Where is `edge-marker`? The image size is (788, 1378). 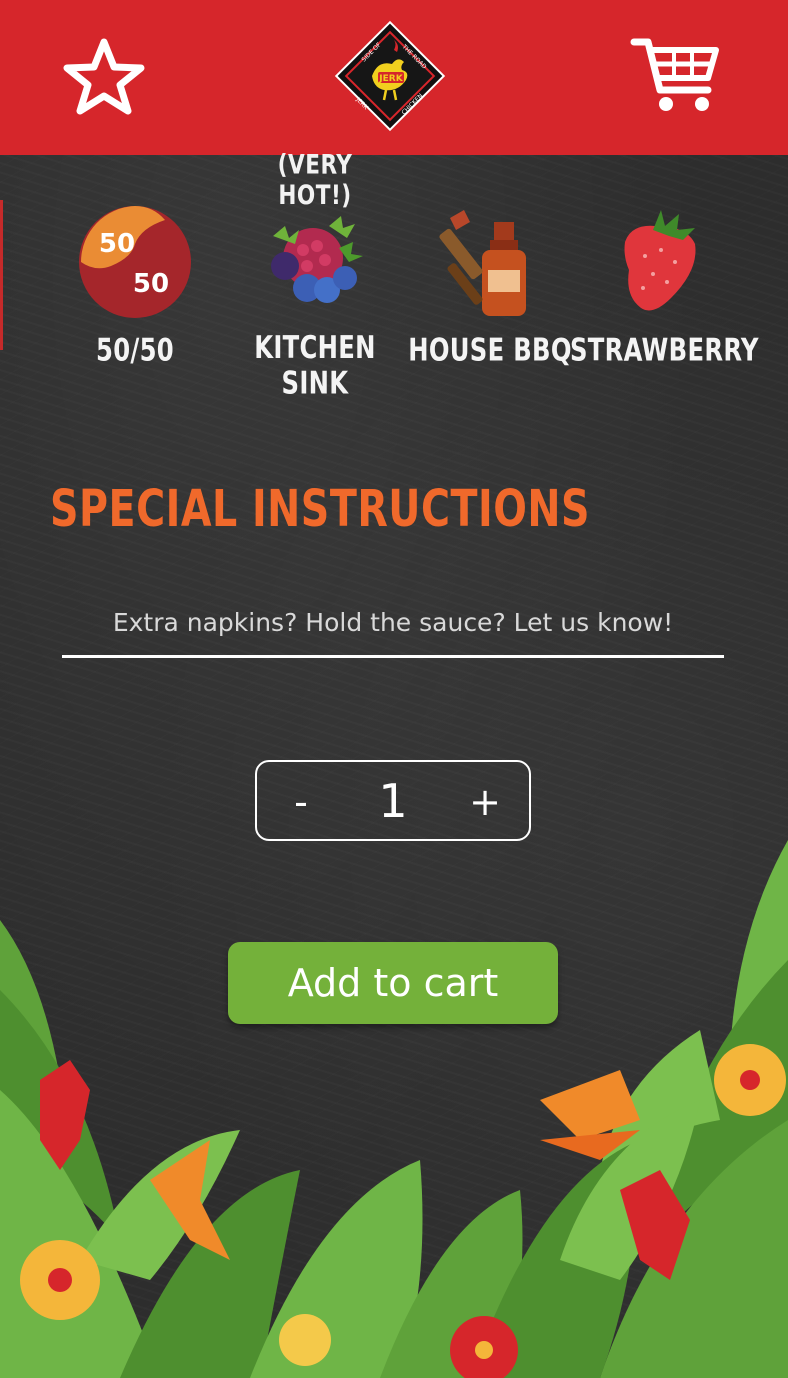 edge-marker is located at coordinates (1, 275).